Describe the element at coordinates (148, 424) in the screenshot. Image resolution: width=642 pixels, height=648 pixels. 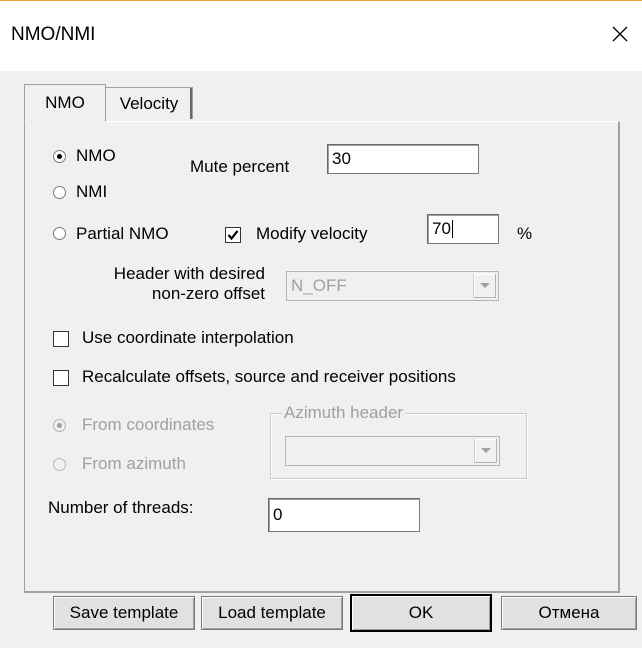
I see `radio-from-coordinates-label: From coordinates` at that location.